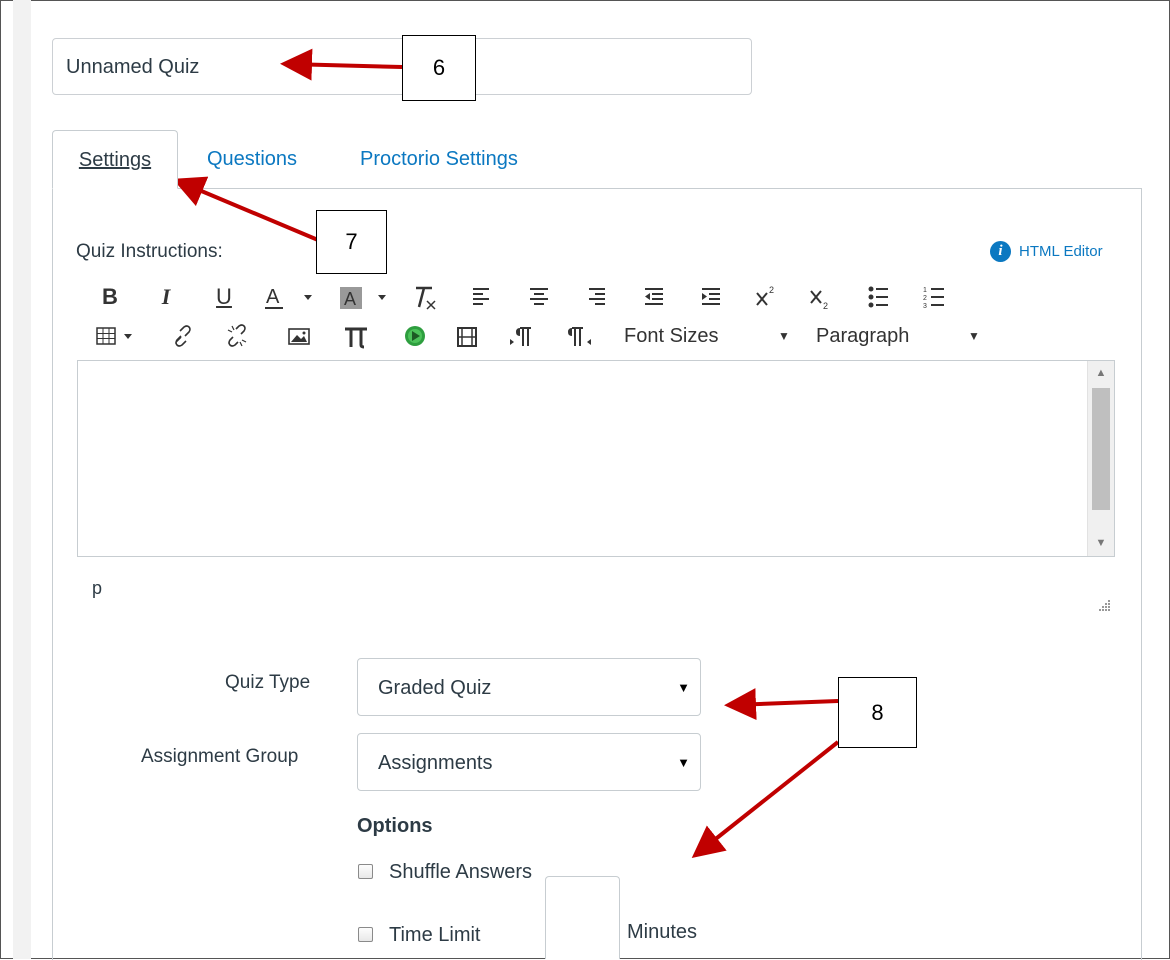  I want to click on bold-button: B, so click(110, 297).